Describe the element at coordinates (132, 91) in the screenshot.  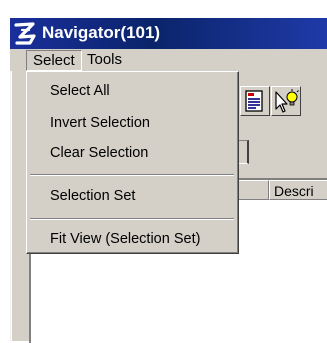
I see `menu-item-select-all: Select All` at that location.